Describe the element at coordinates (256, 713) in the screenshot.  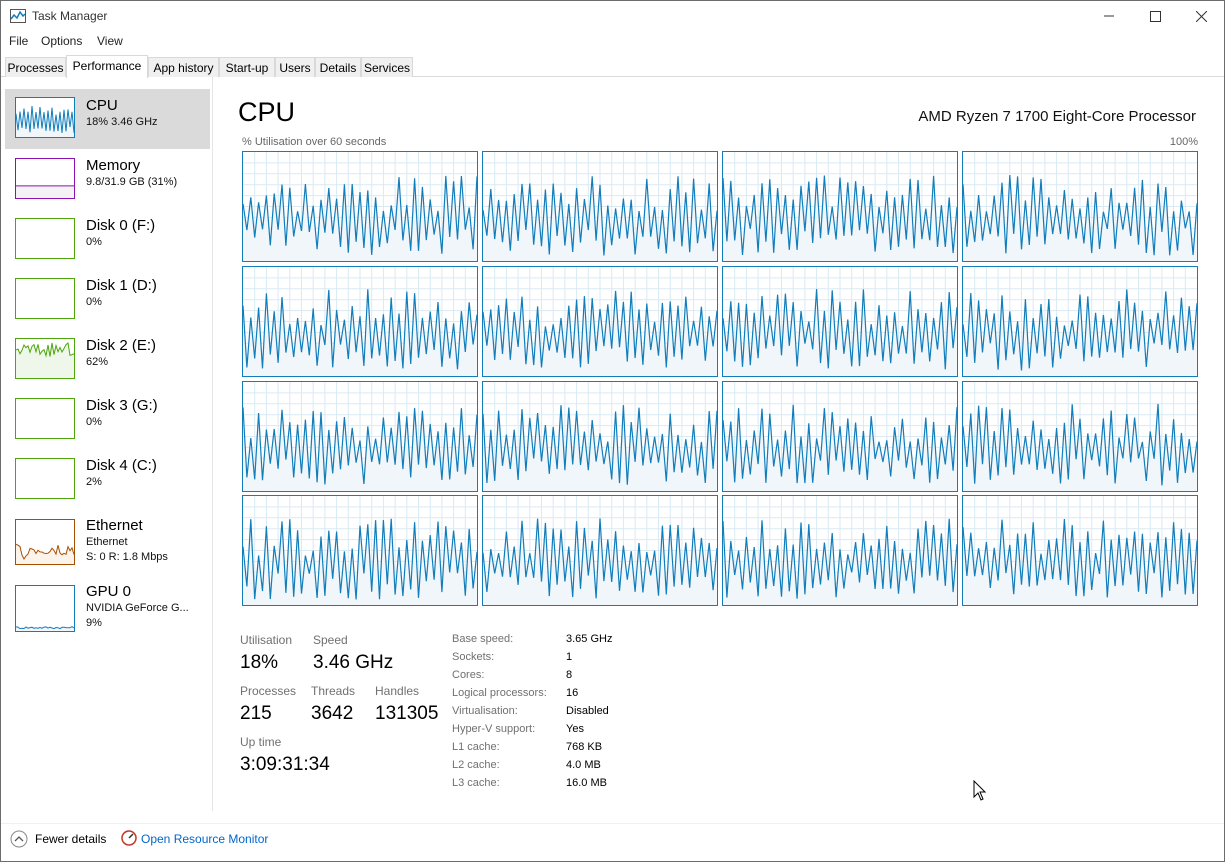
I see `processes-value: 215` at that location.